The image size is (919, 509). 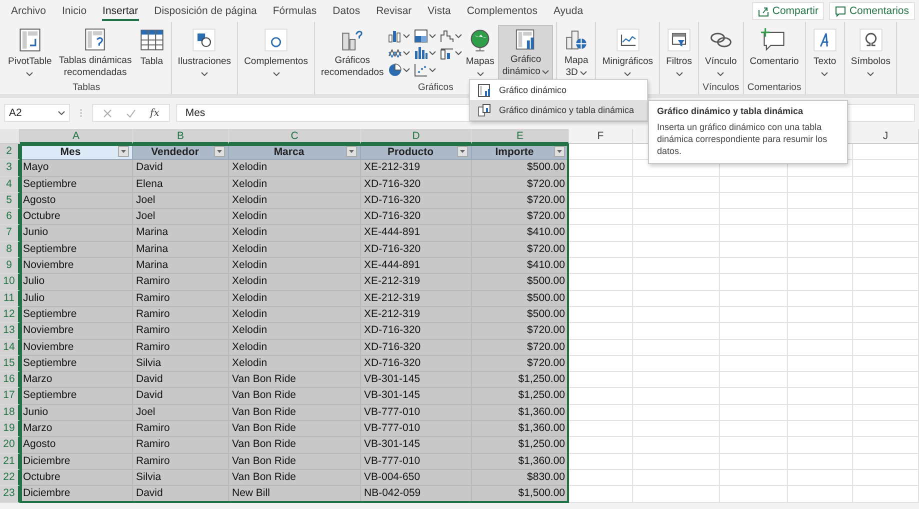 I want to click on table-cell: Mayo, so click(x=76, y=168).